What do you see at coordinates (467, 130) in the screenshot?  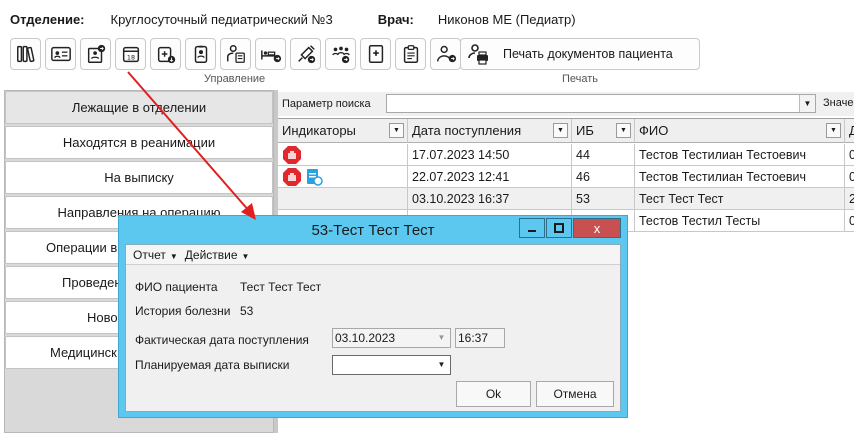 I see `column-header-label: Дата поступления` at bounding box center [467, 130].